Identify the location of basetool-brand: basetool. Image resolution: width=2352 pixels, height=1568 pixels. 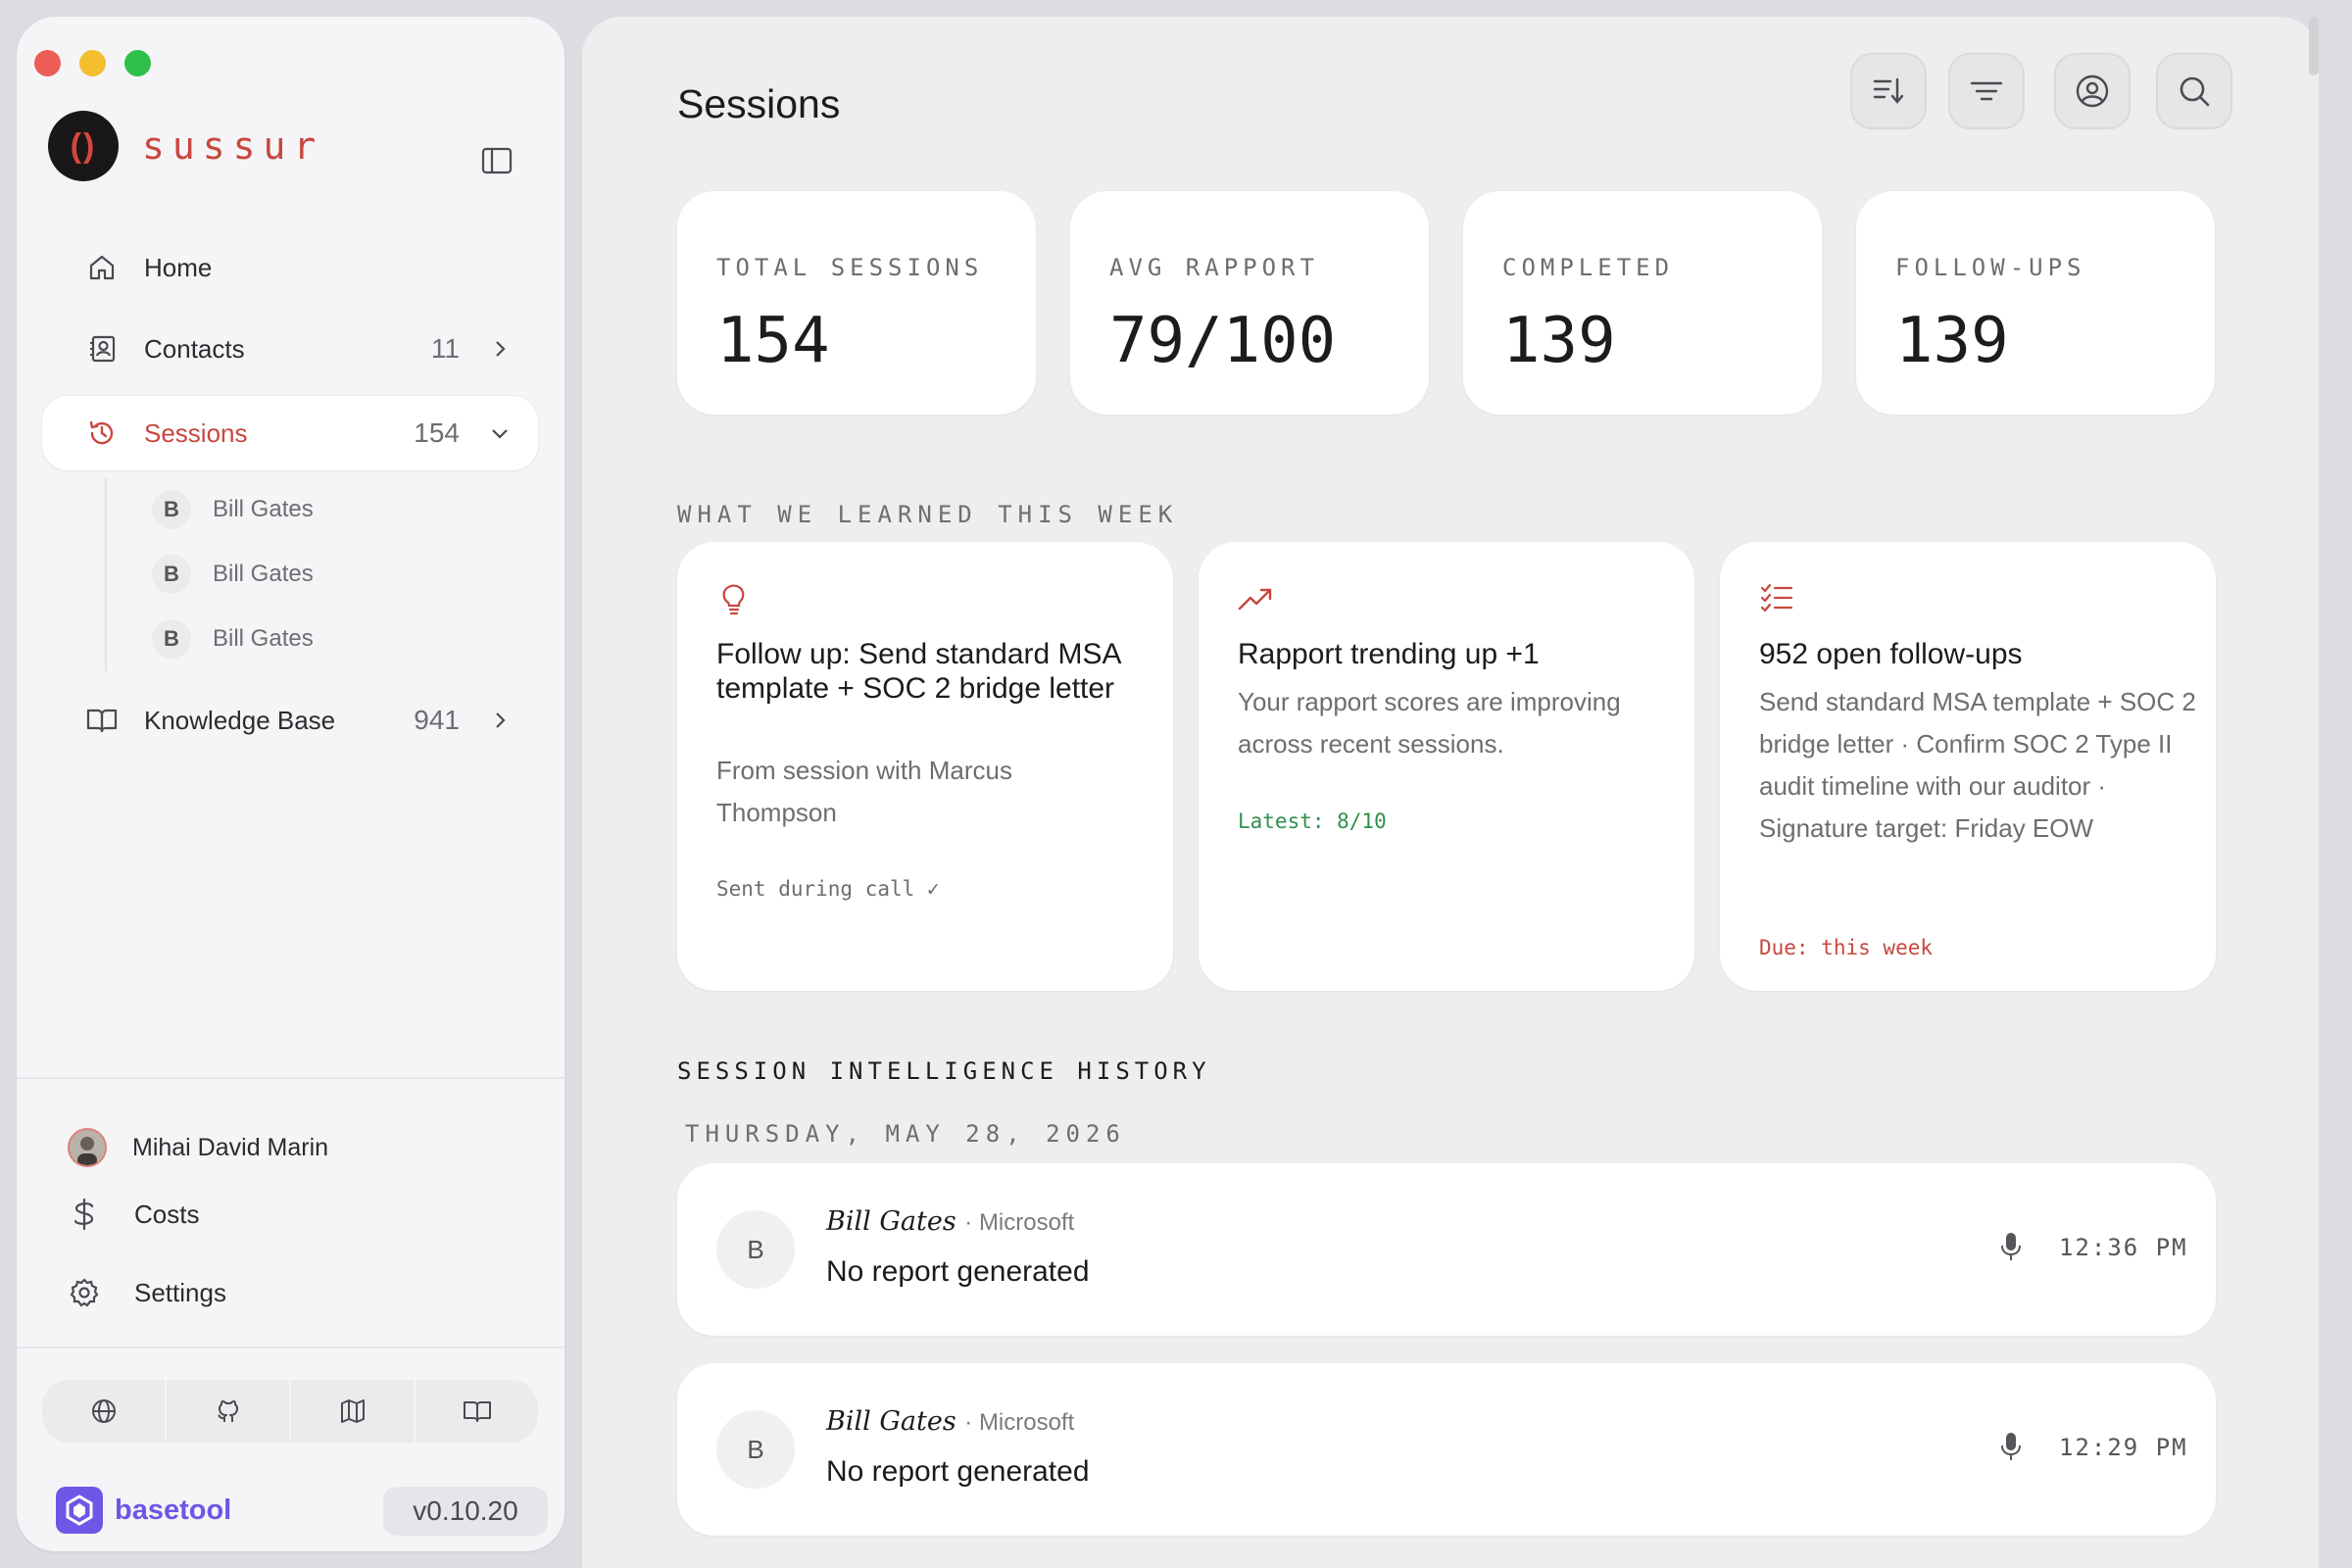
(143, 1510).